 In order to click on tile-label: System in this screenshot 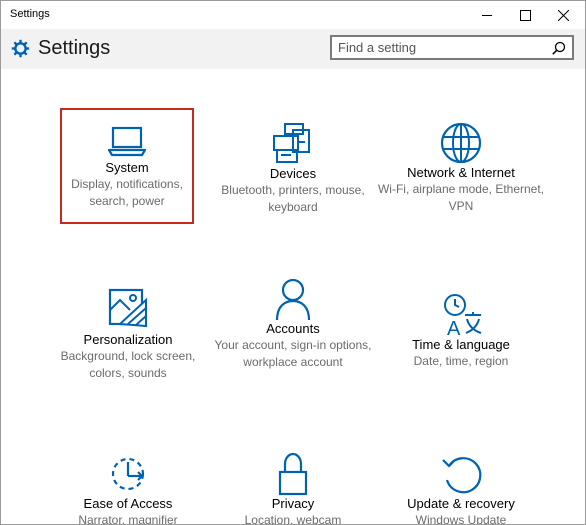, I will do `click(127, 167)`.